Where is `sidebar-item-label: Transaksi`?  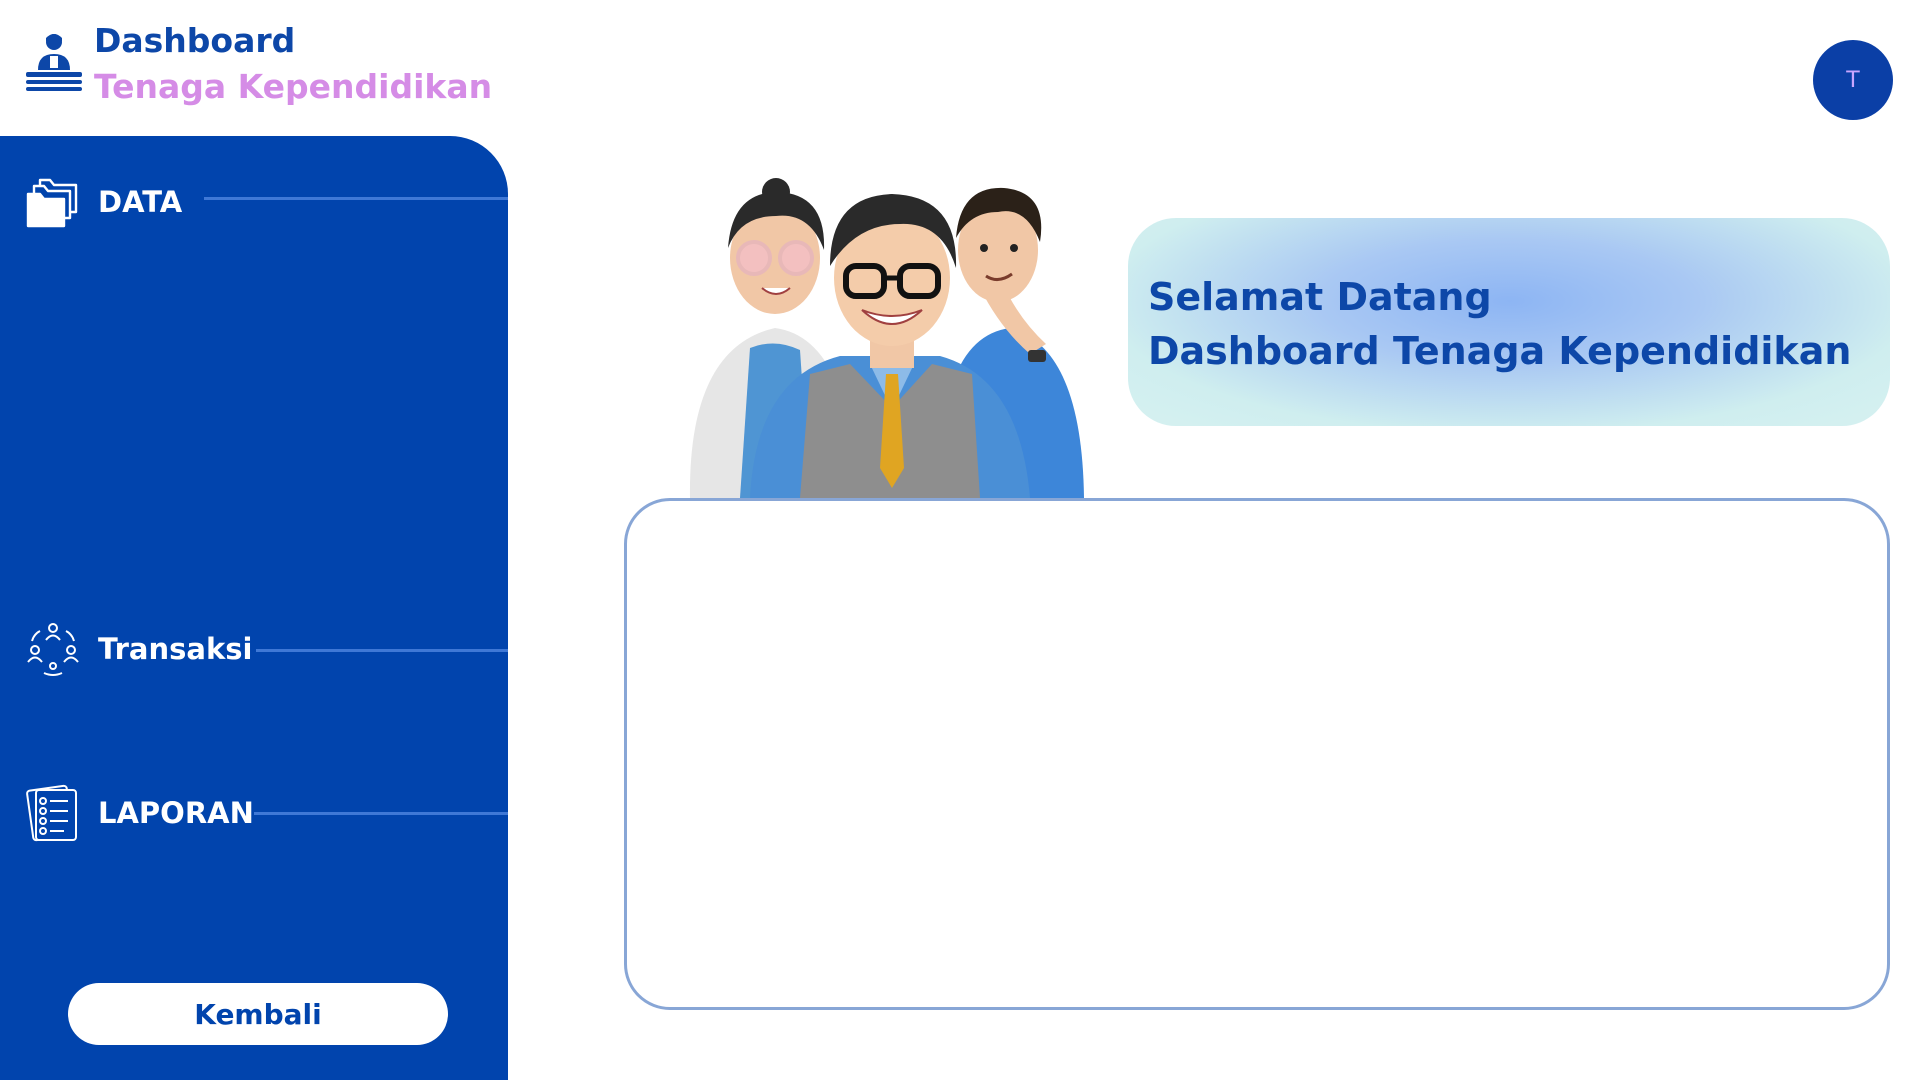
sidebar-item-label: Transaksi is located at coordinates (175, 649).